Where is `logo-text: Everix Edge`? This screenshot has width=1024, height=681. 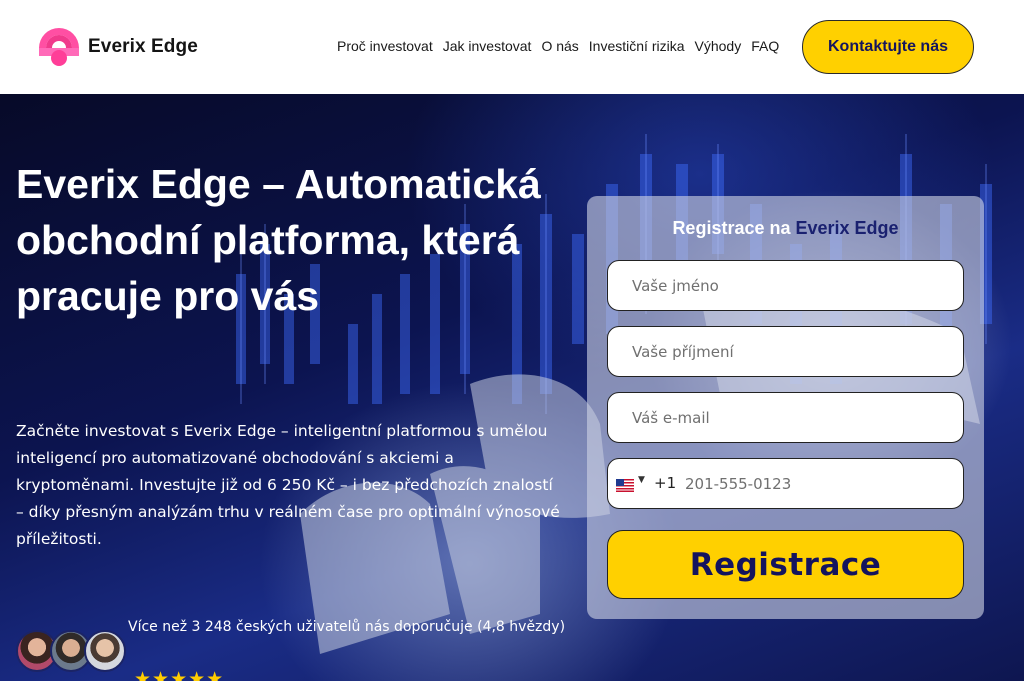
logo-text: Everix Edge is located at coordinates (143, 46).